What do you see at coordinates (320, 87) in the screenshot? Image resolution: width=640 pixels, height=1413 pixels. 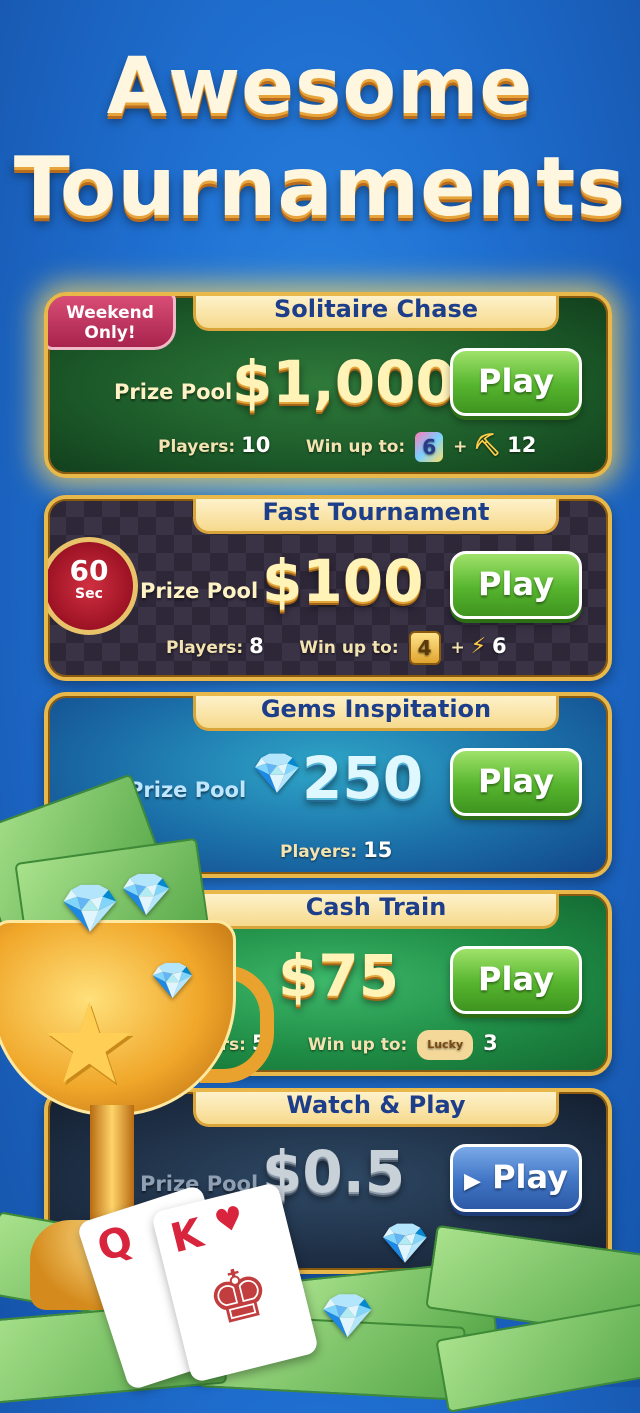 I see `headline-line-1: Awesome` at bounding box center [320, 87].